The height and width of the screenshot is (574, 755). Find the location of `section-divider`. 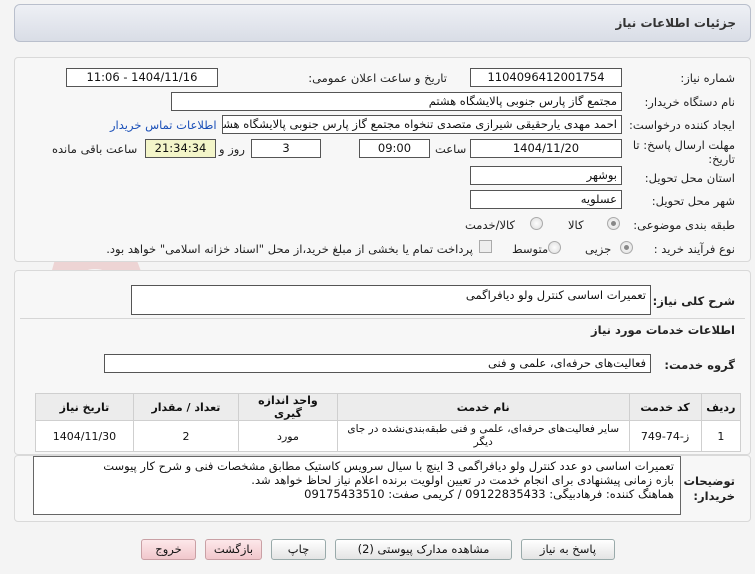

section-divider is located at coordinates (382, 318).